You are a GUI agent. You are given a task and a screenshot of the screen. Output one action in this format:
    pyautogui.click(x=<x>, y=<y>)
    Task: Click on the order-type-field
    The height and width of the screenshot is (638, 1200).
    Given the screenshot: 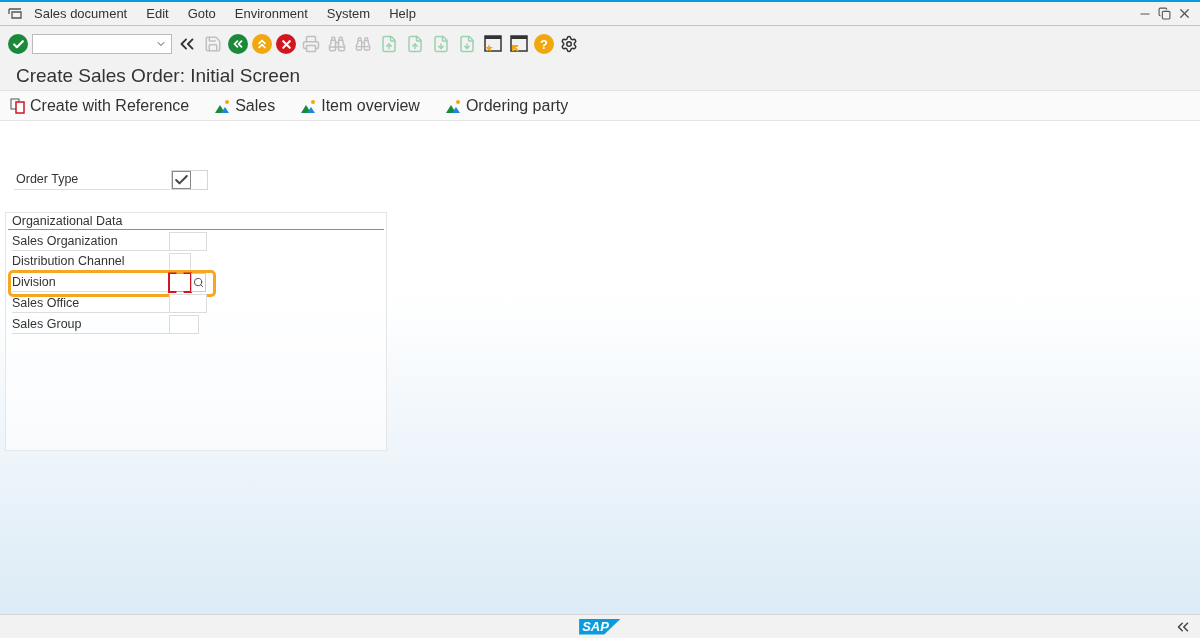 What is the action you would take?
    pyautogui.click(x=189, y=179)
    